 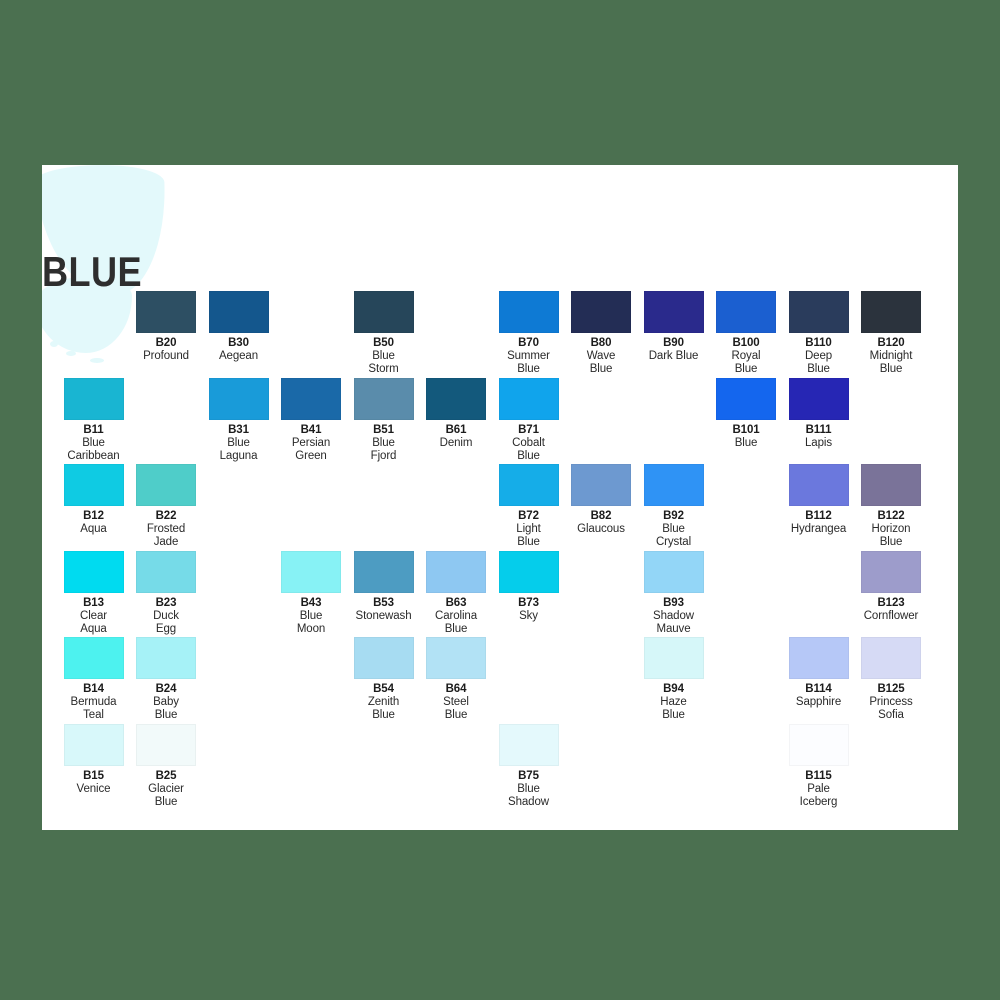 What do you see at coordinates (238, 343) in the screenshot?
I see `swatch-code: B30` at bounding box center [238, 343].